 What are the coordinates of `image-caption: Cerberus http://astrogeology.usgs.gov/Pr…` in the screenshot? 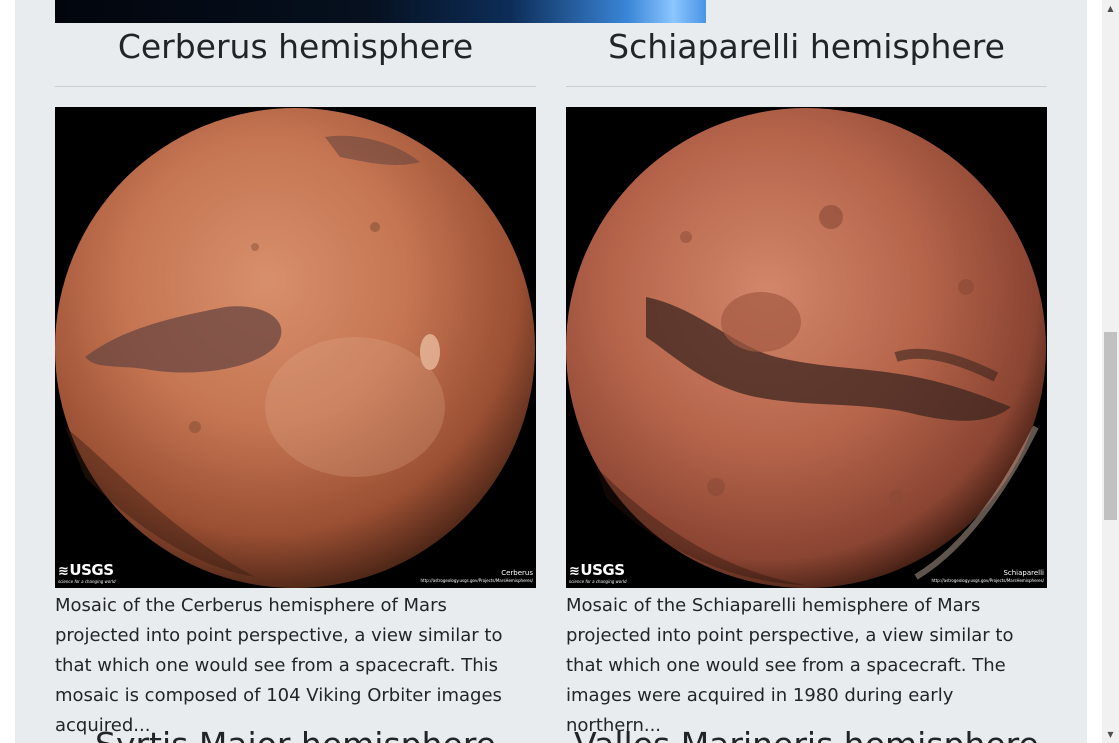 It's located at (476, 576).